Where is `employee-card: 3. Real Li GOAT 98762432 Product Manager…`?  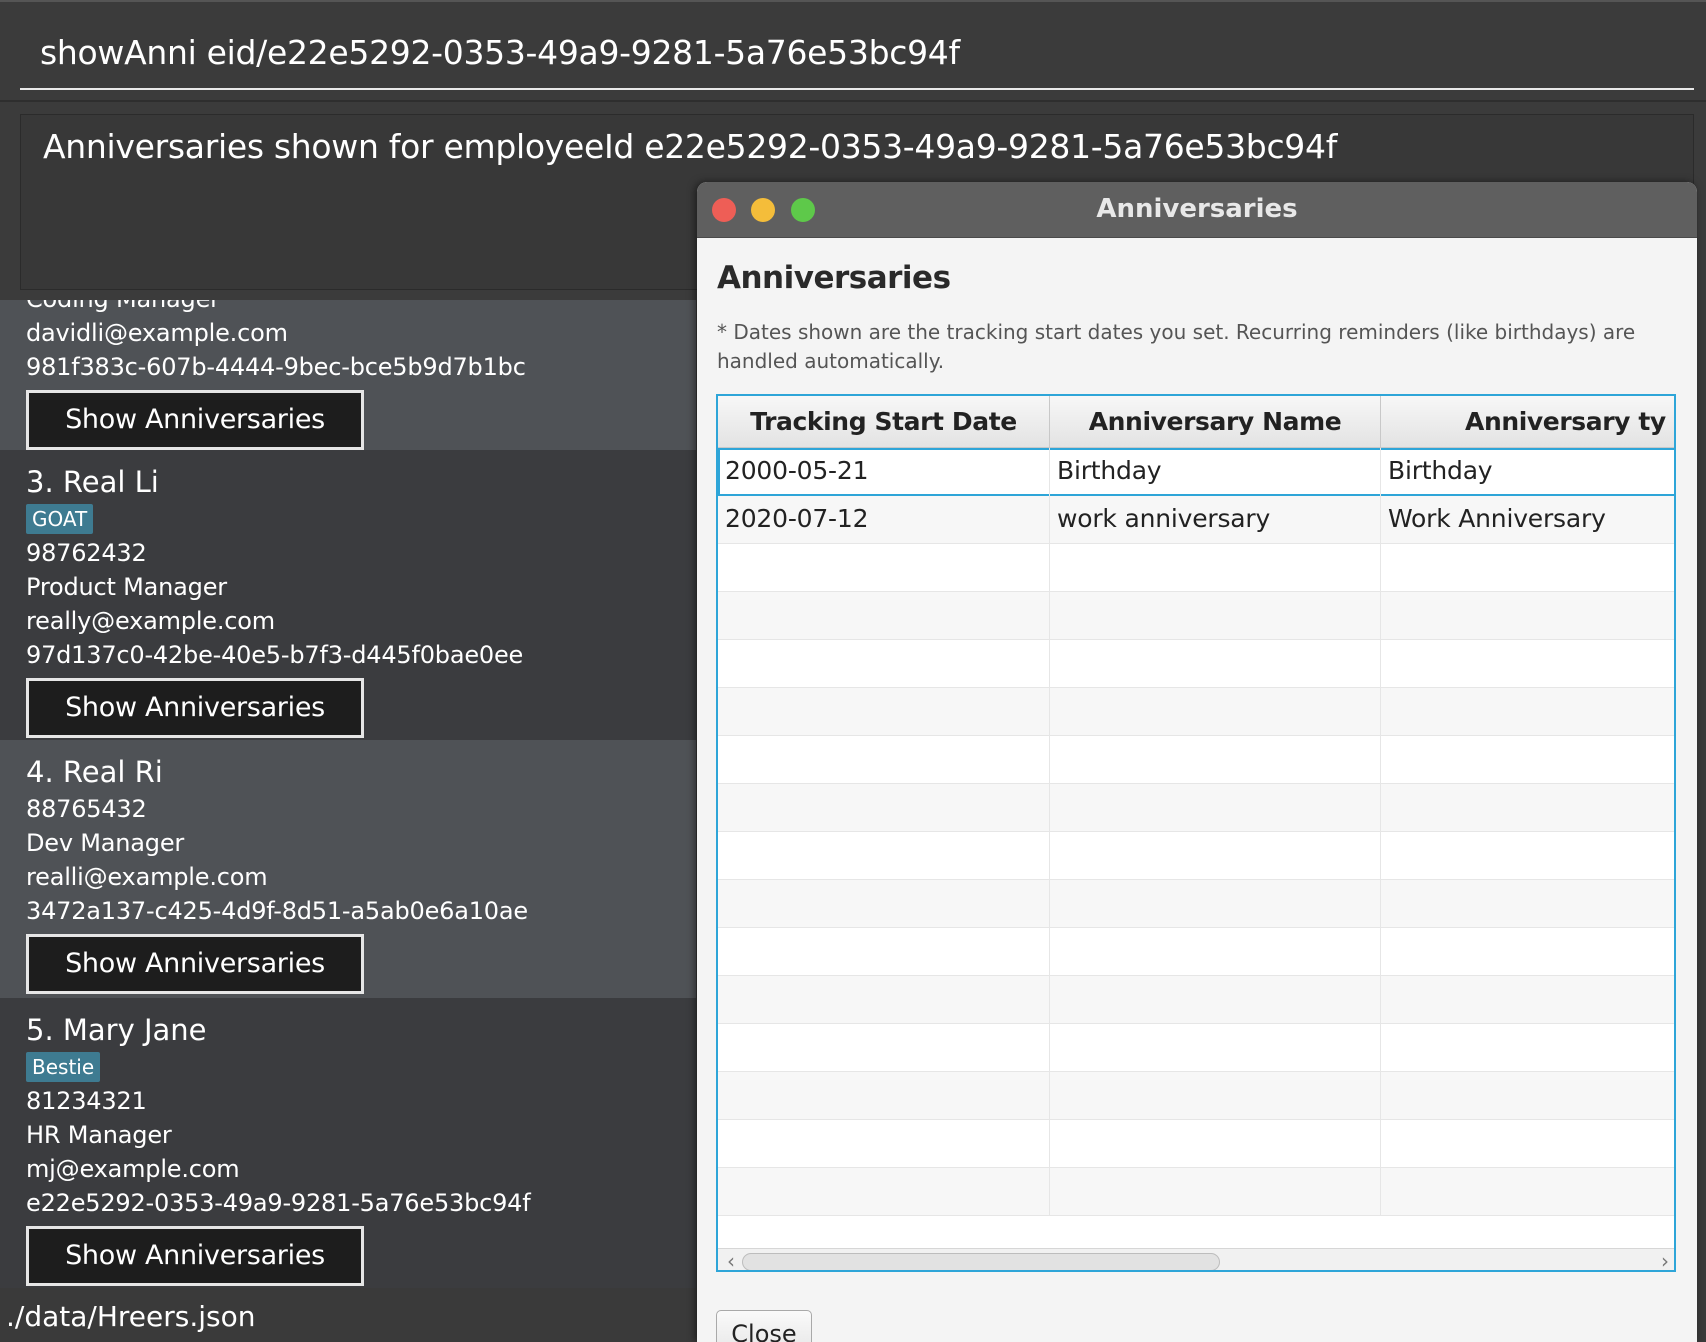
employee-card: 3. Real Li GOAT 98762432 Product Manager… is located at coordinates (348, 595).